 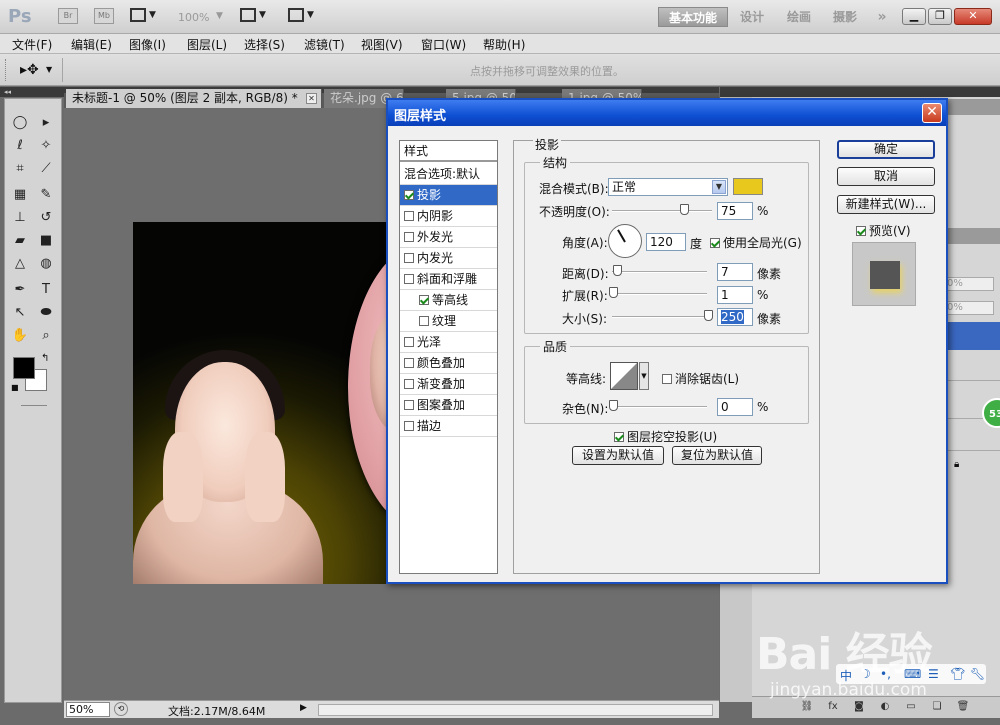 What do you see at coordinates (973, 16) in the screenshot?
I see `close-button: ✕` at bounding box center [973, 16].